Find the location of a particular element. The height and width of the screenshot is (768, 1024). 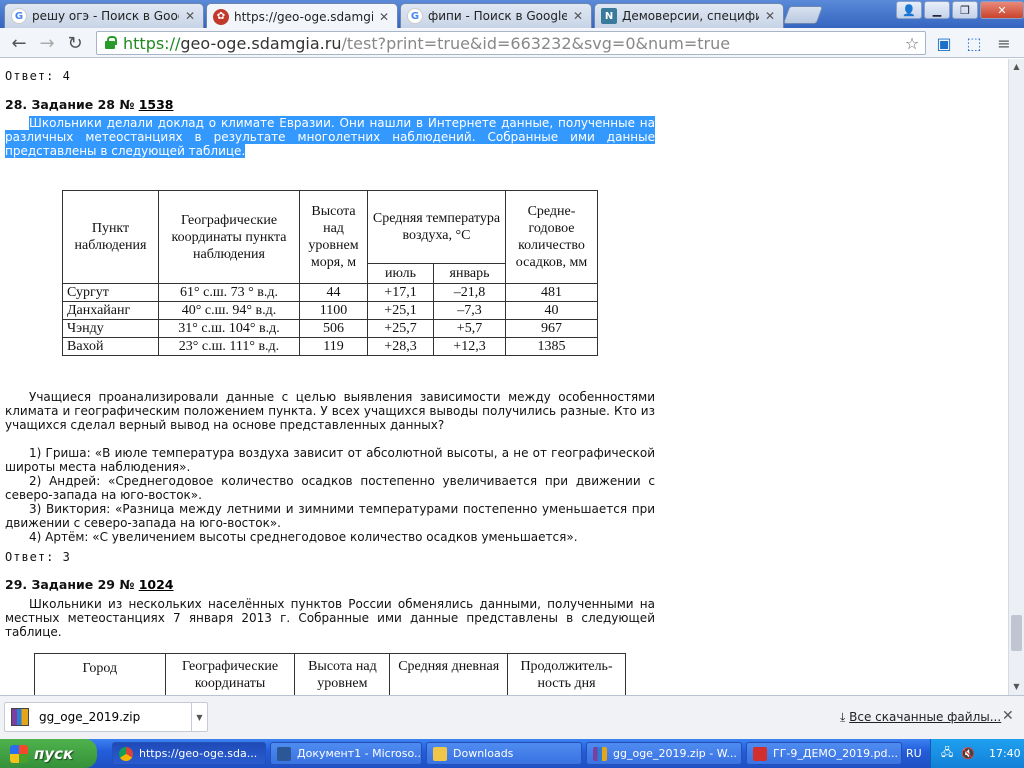

chevron-down-icon: ▼ is located at coordinates (199, 717).